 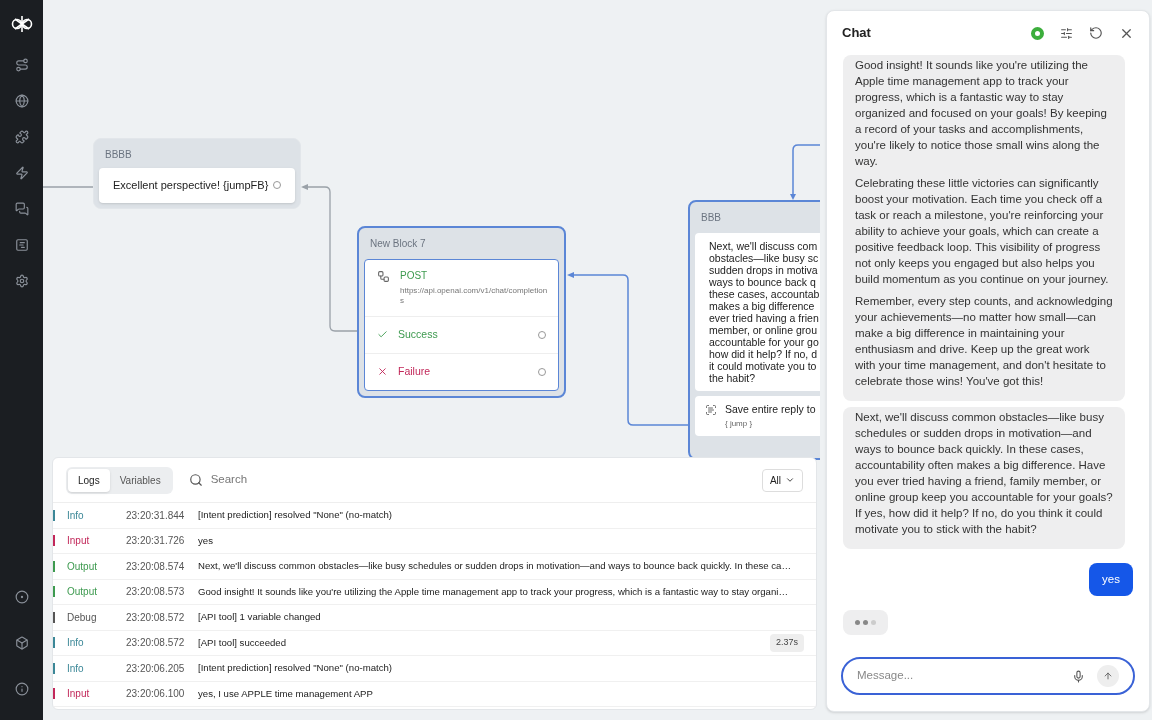 I want to click on chat-bubbles-icon, so click(x=21, y=209).